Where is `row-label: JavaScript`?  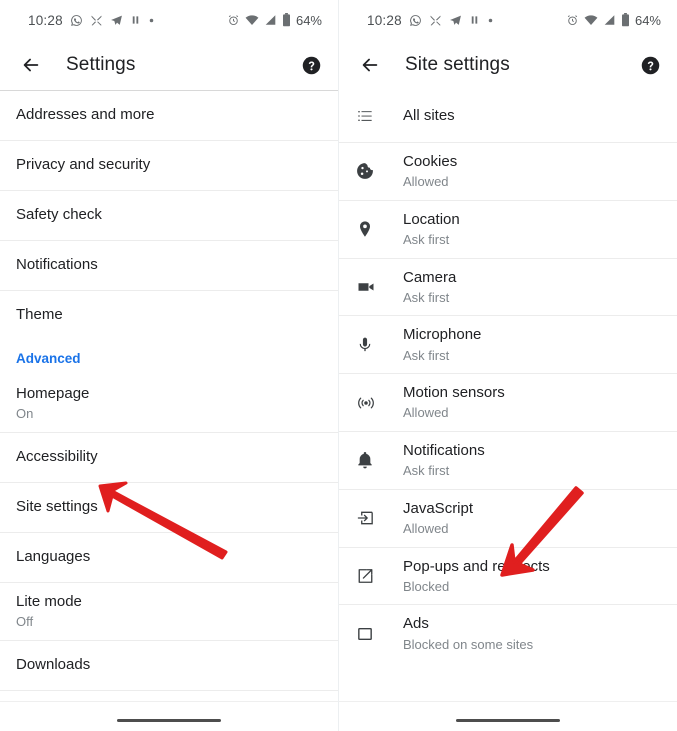 row-label: JavaScript is located at coordinates (438, 508).